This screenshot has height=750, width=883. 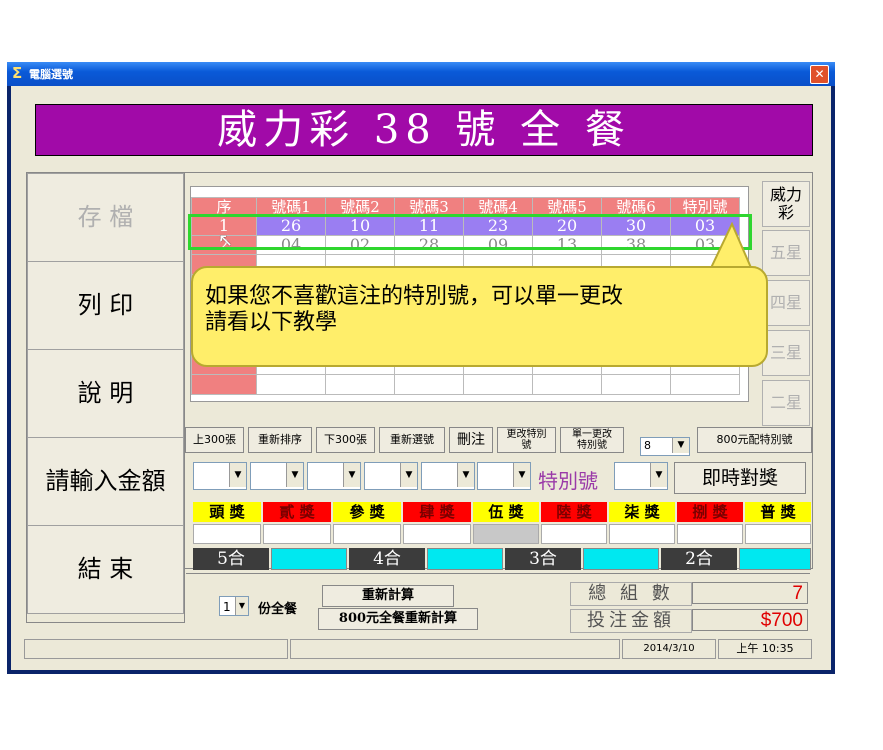 I want to click on print-button: 列 印, so click(x=105, y=305).